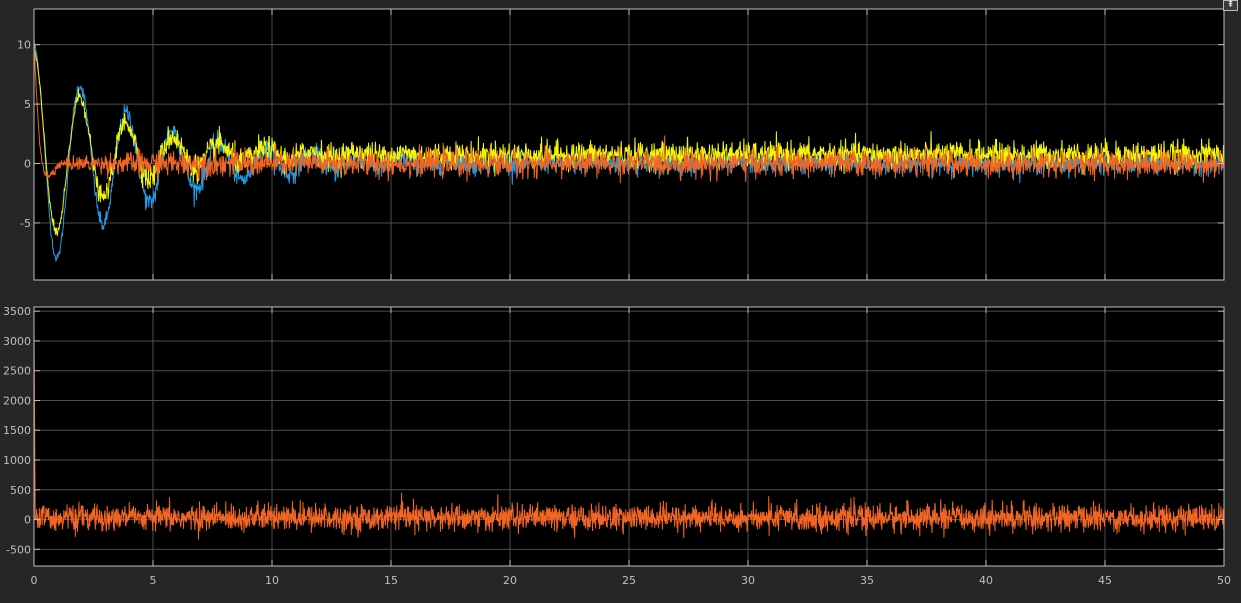 Image resolution: width=1241 pixels, height=603 pixels. Describe the element at coordinates (17, 371) in the screenshot. I see `y-tick-label: 2500` at that location.